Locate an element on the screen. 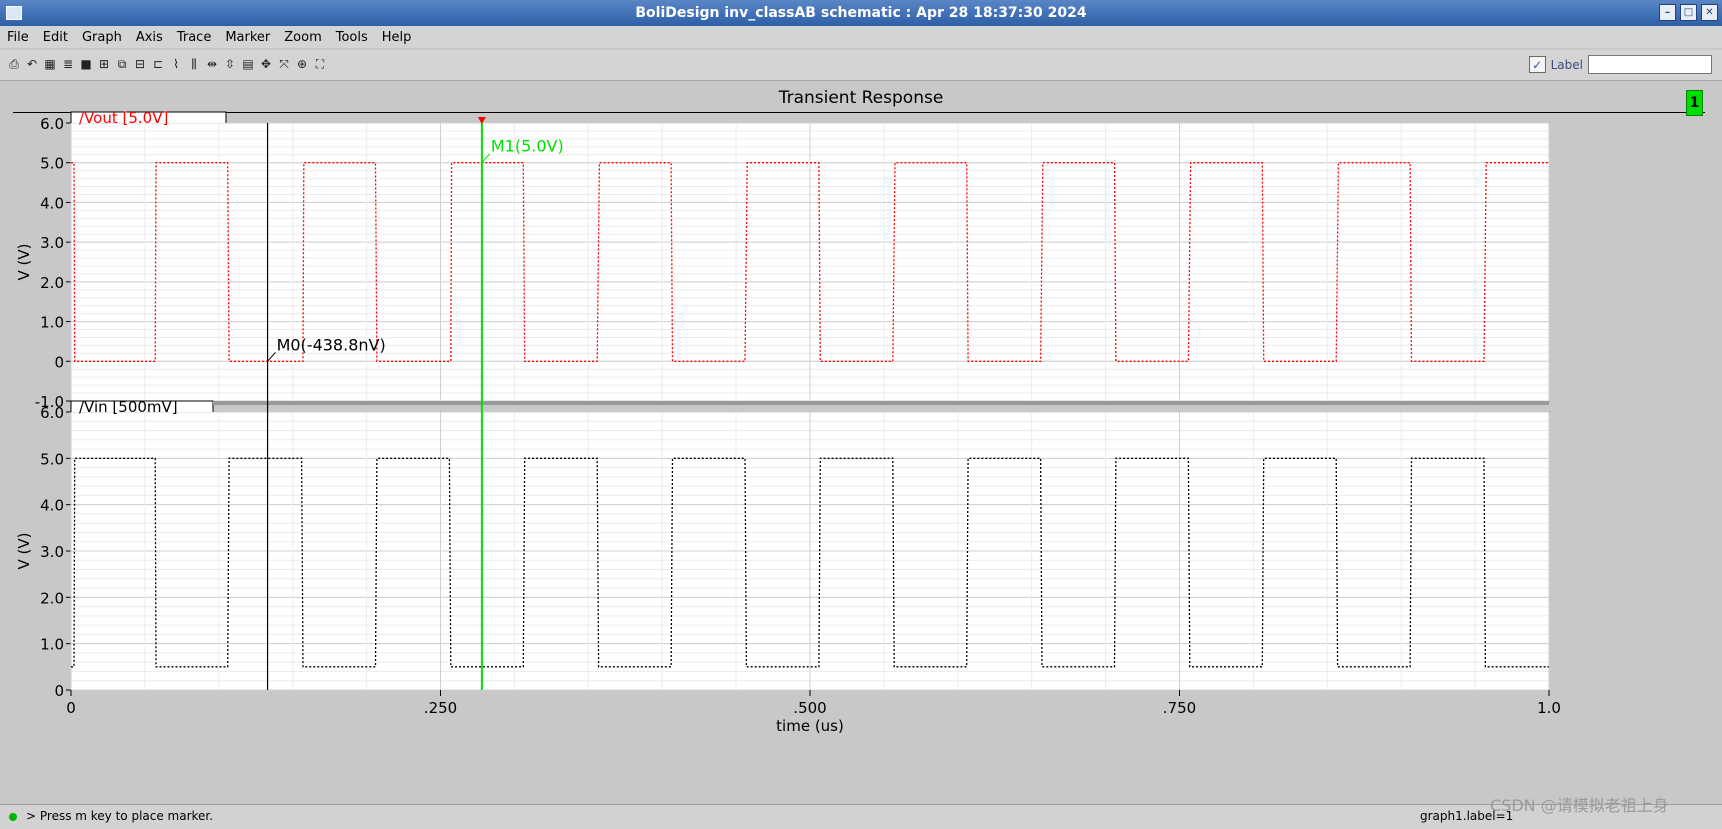 The height and width of the screenshot is (829, 1722). box-icon: ■ is located at coordinates (86, 64).